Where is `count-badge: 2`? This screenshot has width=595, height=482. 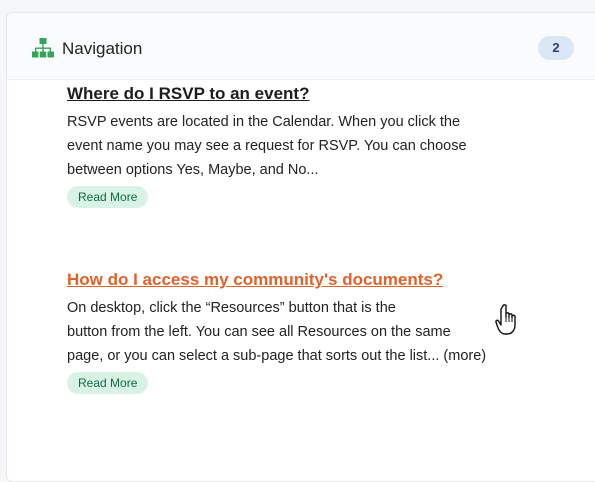
count-badge: 2 is located at coordinates (556, 48).